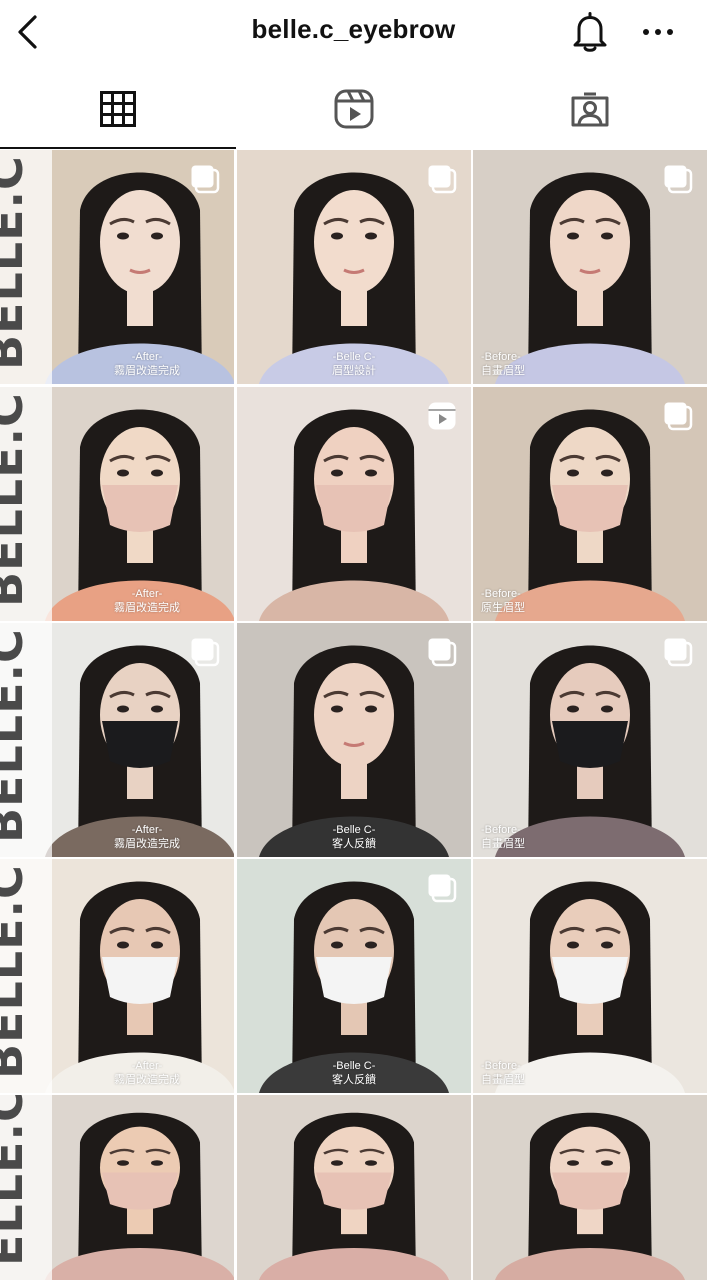  What do you see at coordinates (118, 148) in the screenshot?
I see `active-tab-indicator` at bounding box center [118, 148].